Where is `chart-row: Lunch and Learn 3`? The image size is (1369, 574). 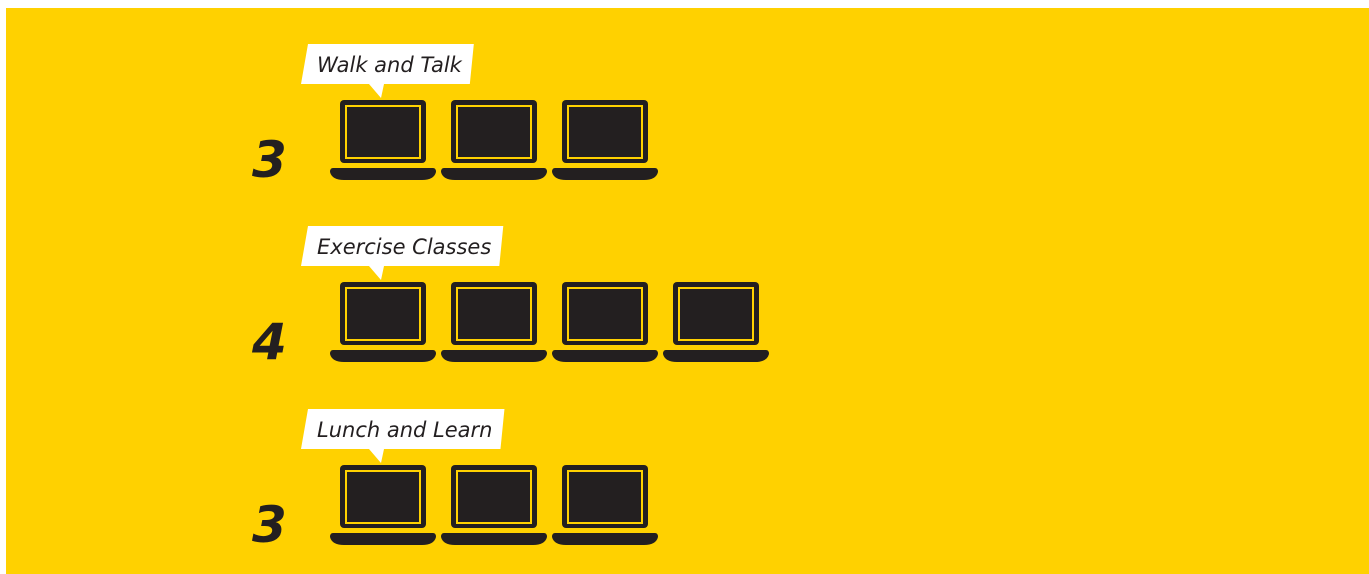 chart-row: Lunch and Learn 3 is located at coordinates (455, 481).